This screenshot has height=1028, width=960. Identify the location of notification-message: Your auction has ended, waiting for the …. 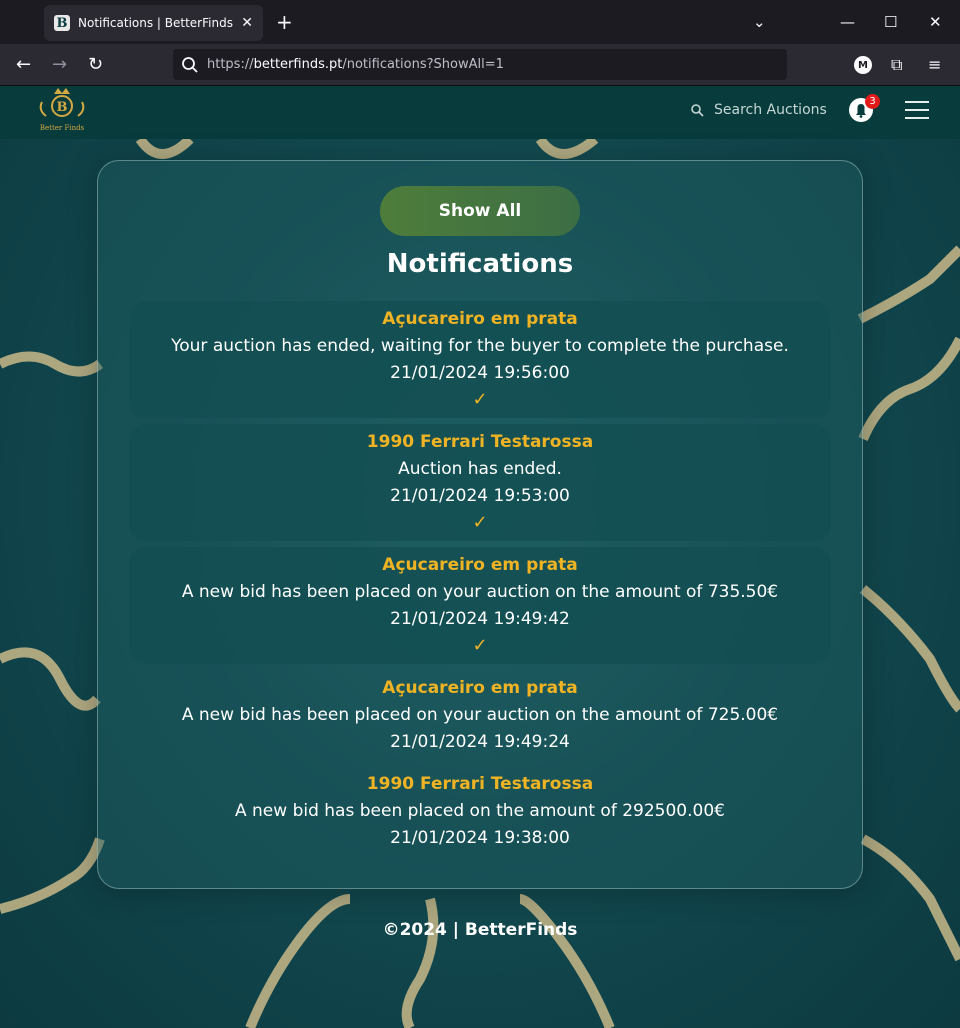
(480, 346).